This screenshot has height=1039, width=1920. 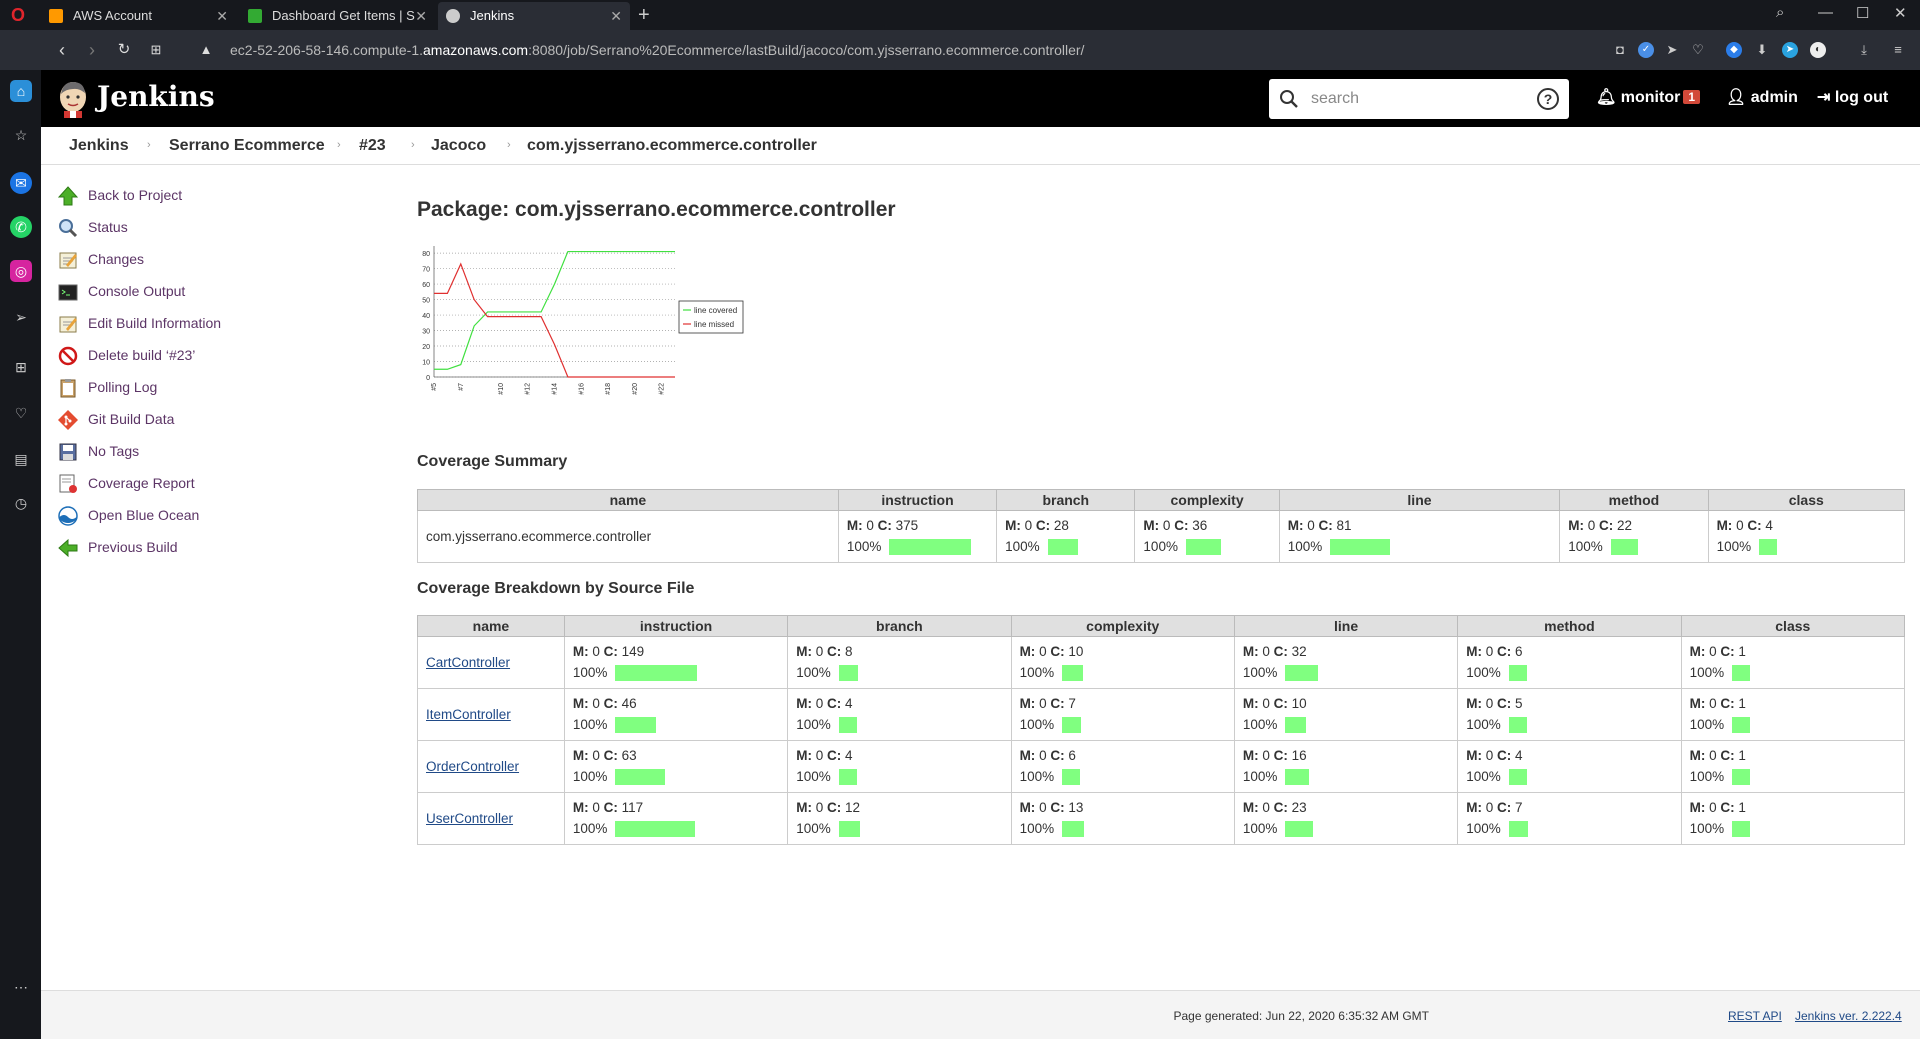 What do you see at coordinates (21, 987) in the screenshot?
I see `more-icon: ⋯` at bounding box center [21, 987].